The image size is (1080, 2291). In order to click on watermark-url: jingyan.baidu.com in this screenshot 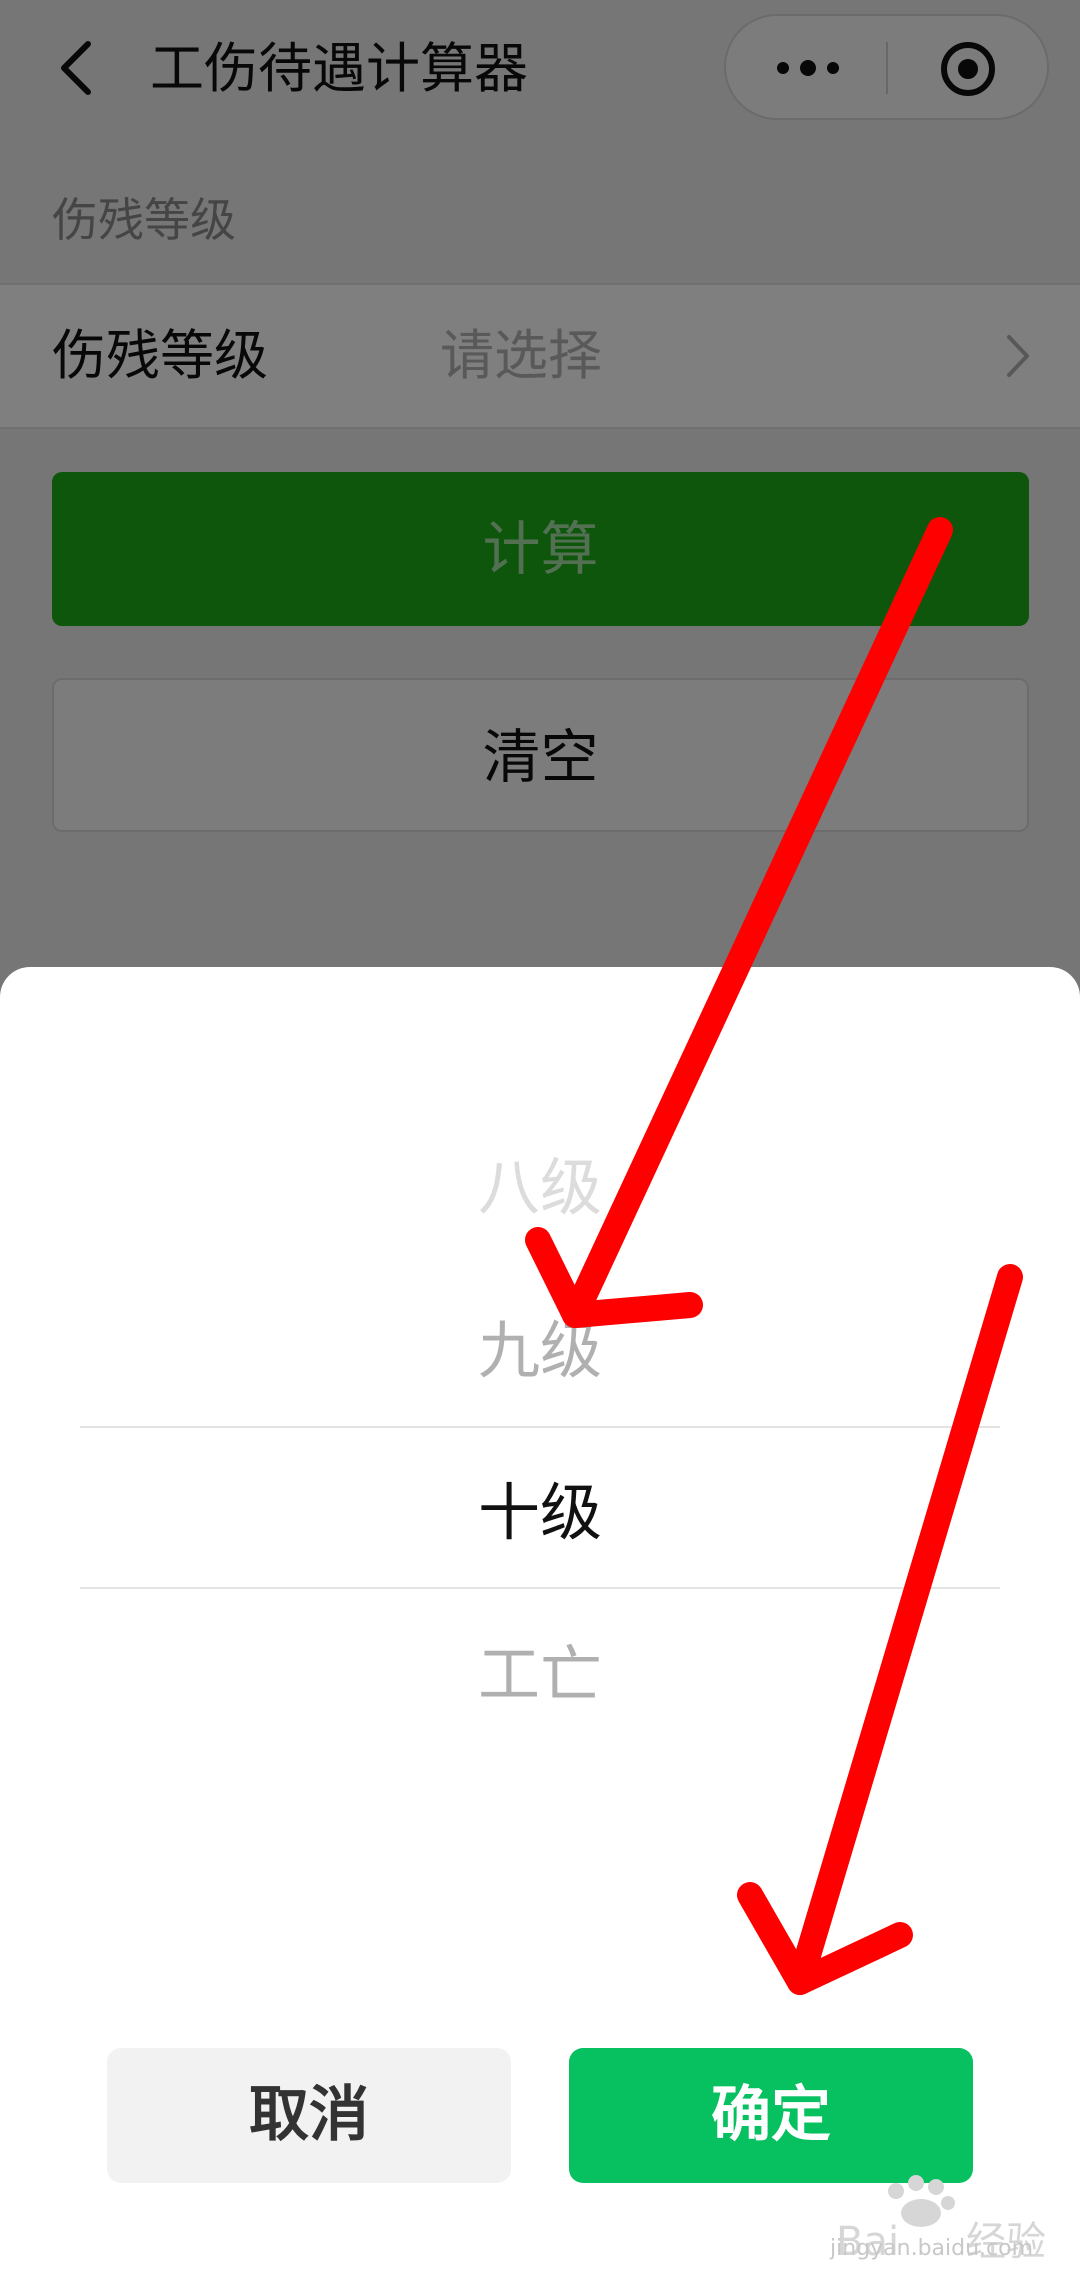, I will do `click(932, 2248)`.